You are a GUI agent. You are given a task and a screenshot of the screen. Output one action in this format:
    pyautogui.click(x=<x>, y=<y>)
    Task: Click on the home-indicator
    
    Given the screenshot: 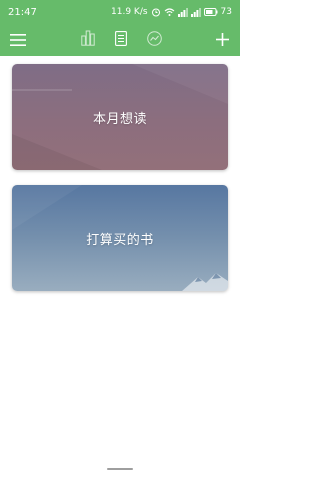 What is the action you would take?
    pyautogui.click(x=120, y=469)
    